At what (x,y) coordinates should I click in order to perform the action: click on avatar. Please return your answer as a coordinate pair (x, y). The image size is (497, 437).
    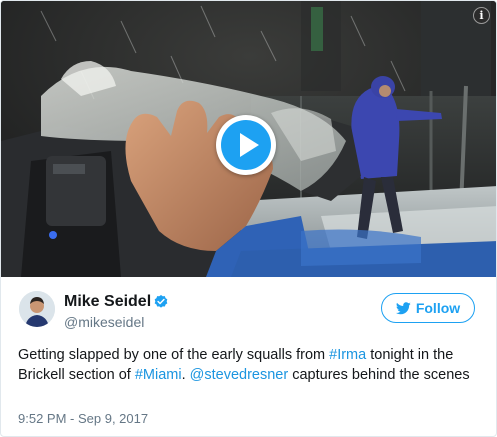
    Looking at the image, I should click on (37, 309).